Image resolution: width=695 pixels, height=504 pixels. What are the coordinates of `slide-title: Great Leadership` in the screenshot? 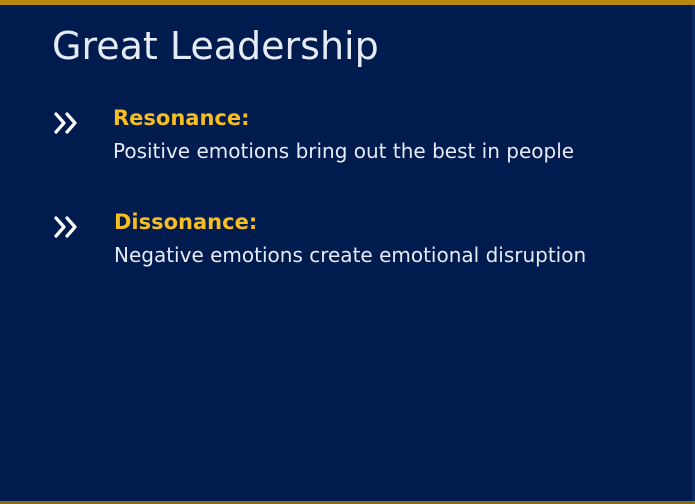 It's located at (215, 46).